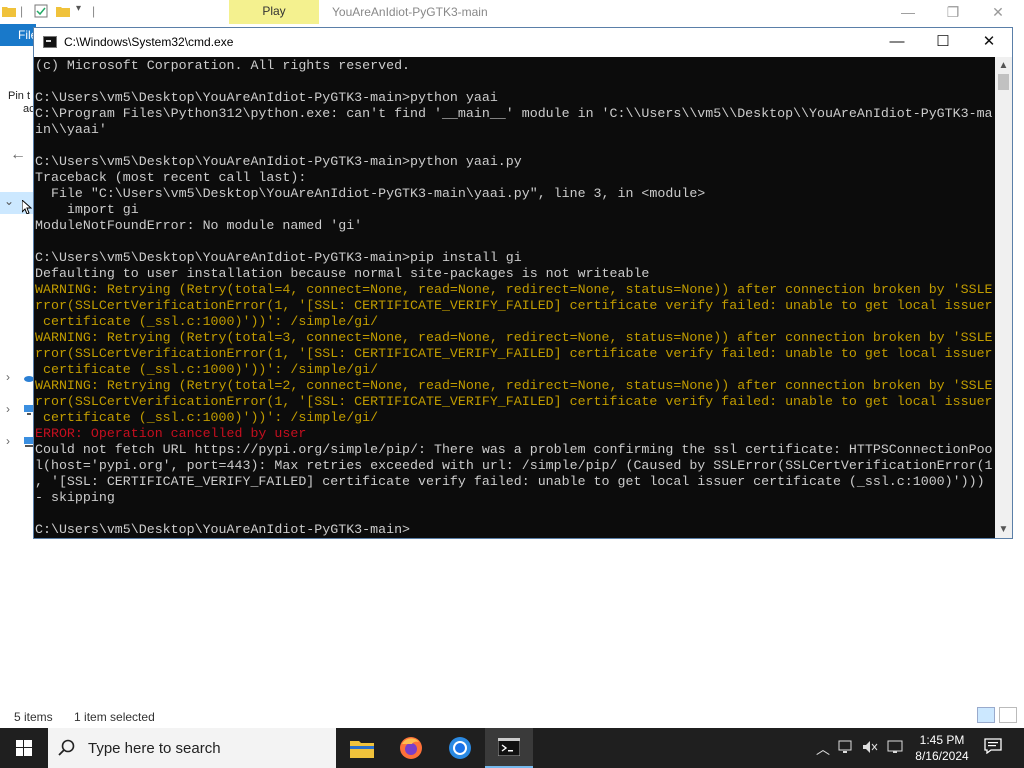 This screenshot has height=768, width=1024. Describe the element at coordinates (33, 717) in the screenshot. I see `status-item-count: 5 items` at that location.